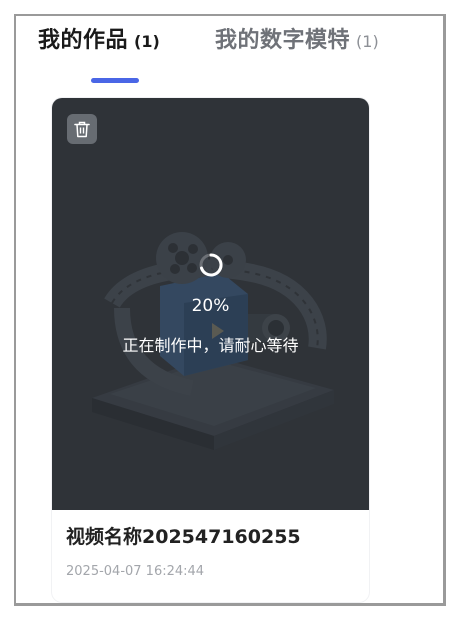  Describe the element at coordinates (147, 41) in the screenshot. I see `tab-my-works-count: (1)` at that location.